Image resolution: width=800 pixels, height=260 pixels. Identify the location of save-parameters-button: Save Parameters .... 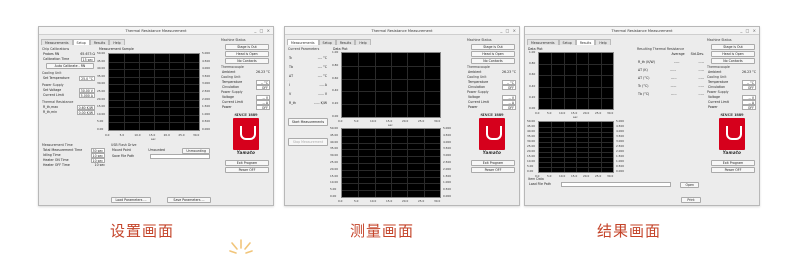
(189, 200).